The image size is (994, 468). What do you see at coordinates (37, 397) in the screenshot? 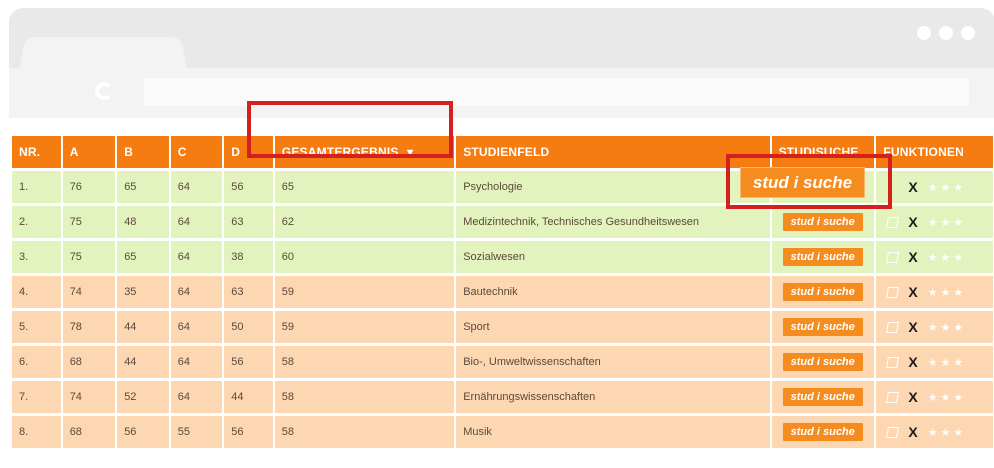
I see `cell-nr: 7.` at bounding box center [37, 397].